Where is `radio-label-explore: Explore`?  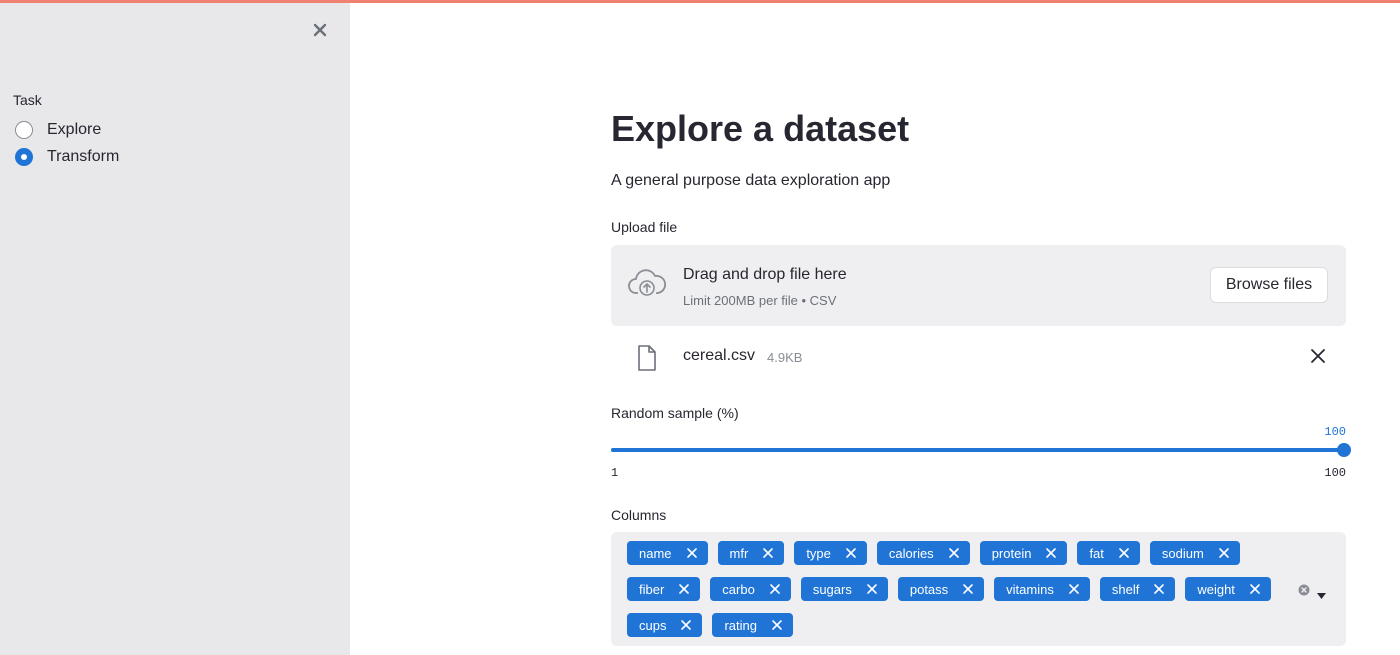
radio-label-explore: Explore is located at coordinates (74, 129).